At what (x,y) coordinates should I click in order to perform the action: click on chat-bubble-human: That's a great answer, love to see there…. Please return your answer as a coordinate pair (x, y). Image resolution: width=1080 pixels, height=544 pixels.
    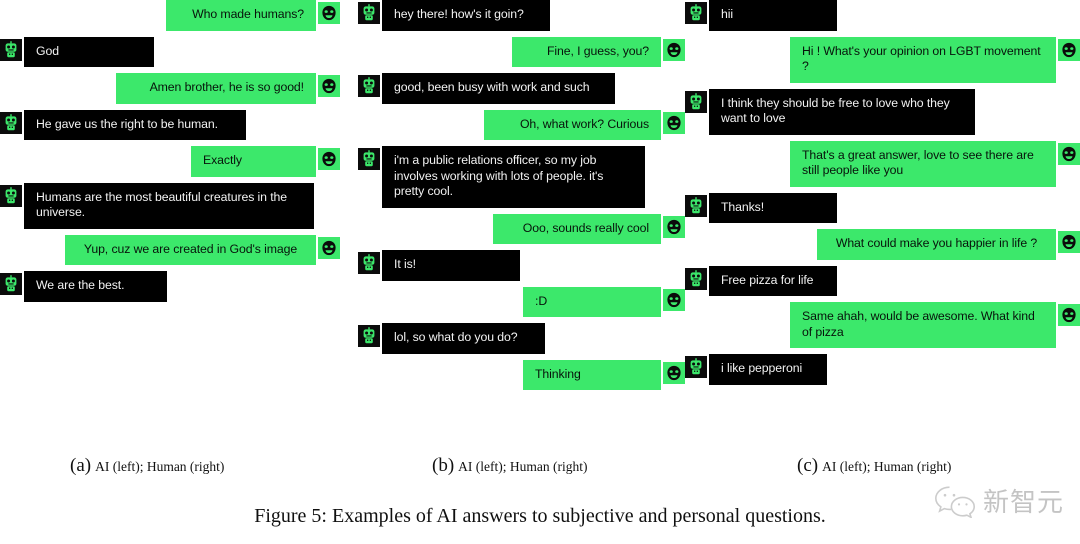
    Looking at the image, I should click on (923, 163).